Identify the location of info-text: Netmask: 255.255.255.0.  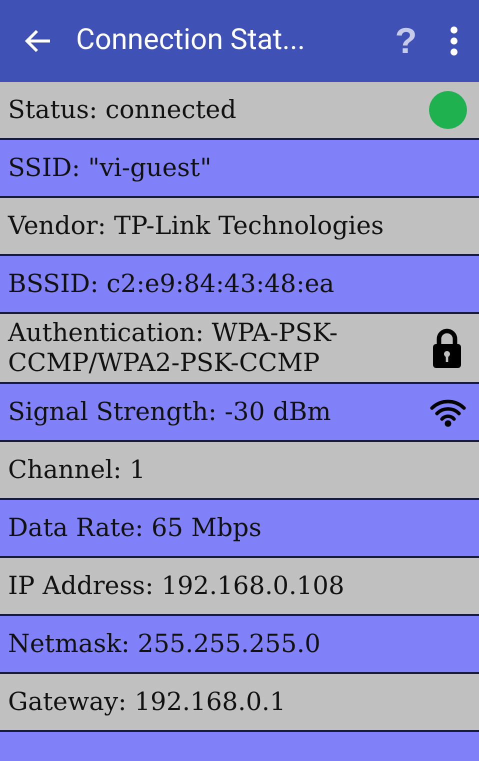
(165, 644).